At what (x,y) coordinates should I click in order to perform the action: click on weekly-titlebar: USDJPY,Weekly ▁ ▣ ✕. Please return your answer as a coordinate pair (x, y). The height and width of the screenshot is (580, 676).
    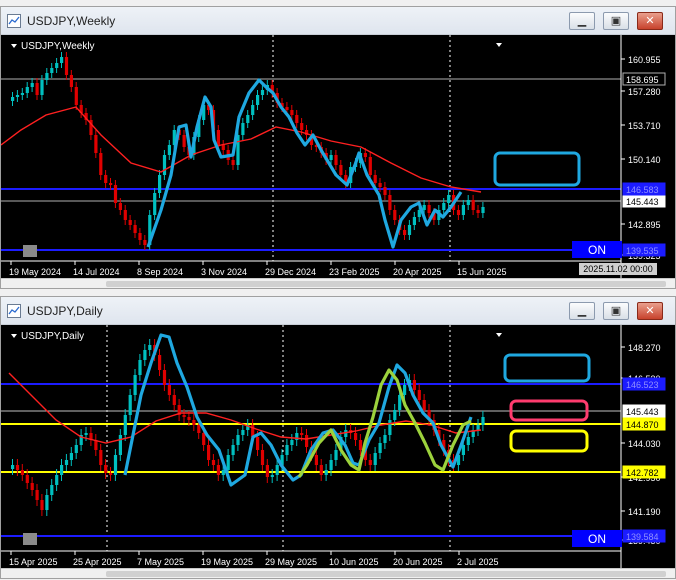
    Looking at the image, I should click on (338, 21).